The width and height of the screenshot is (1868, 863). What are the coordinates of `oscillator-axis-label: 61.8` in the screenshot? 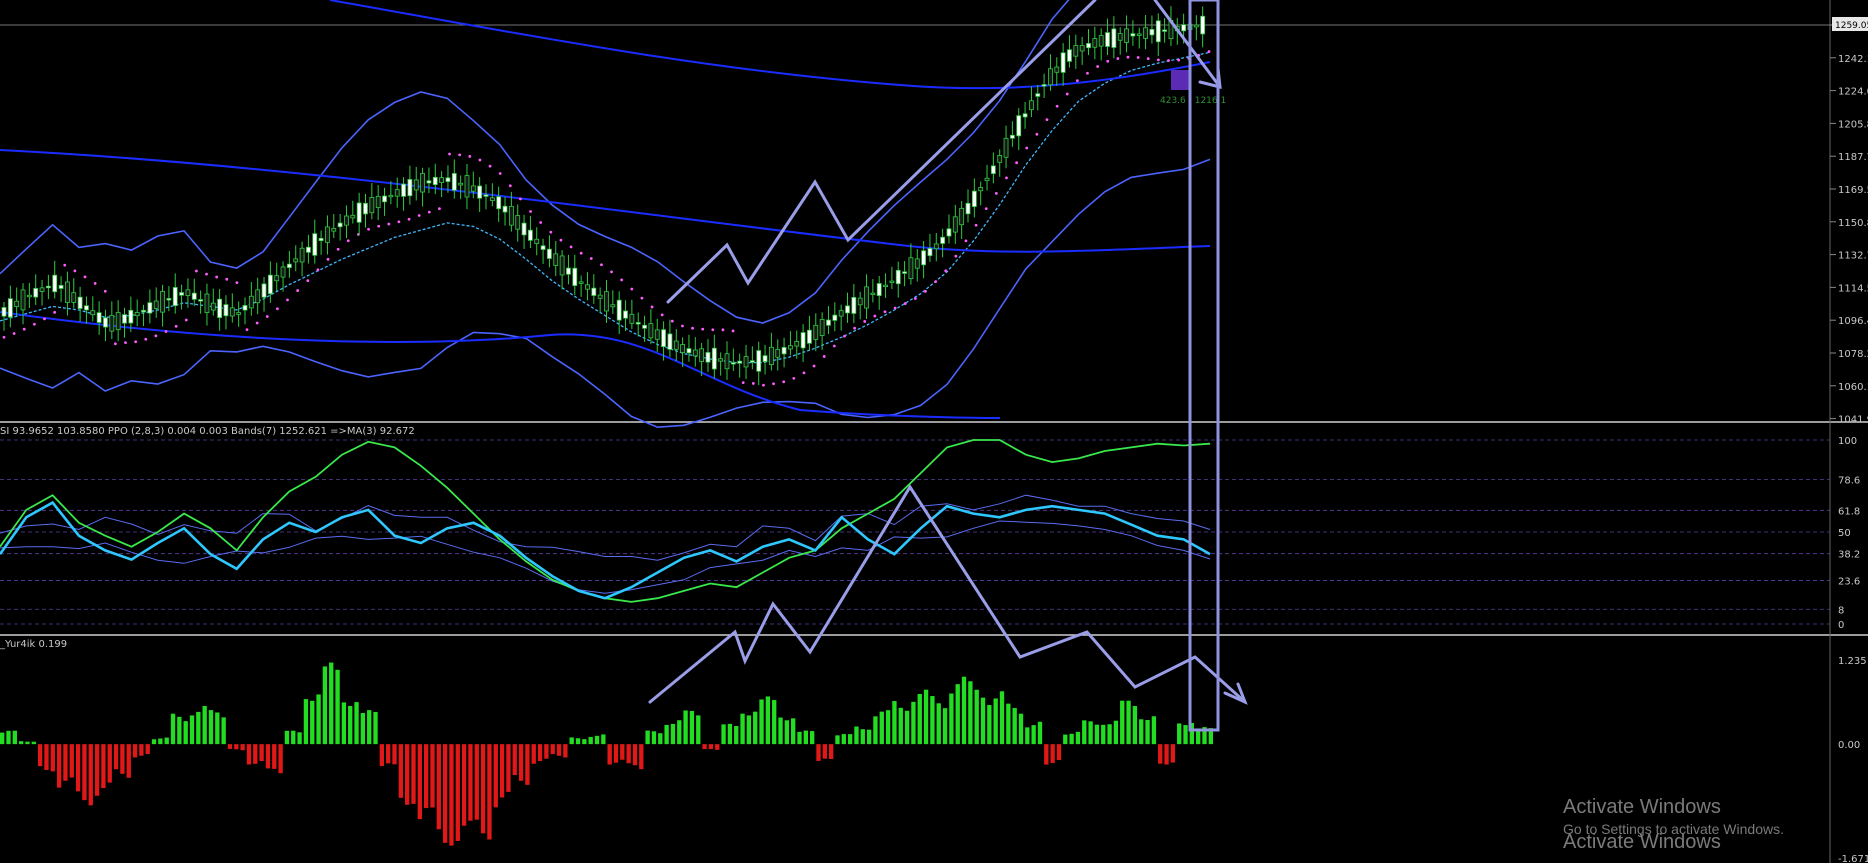 It's located at (1849, 511).